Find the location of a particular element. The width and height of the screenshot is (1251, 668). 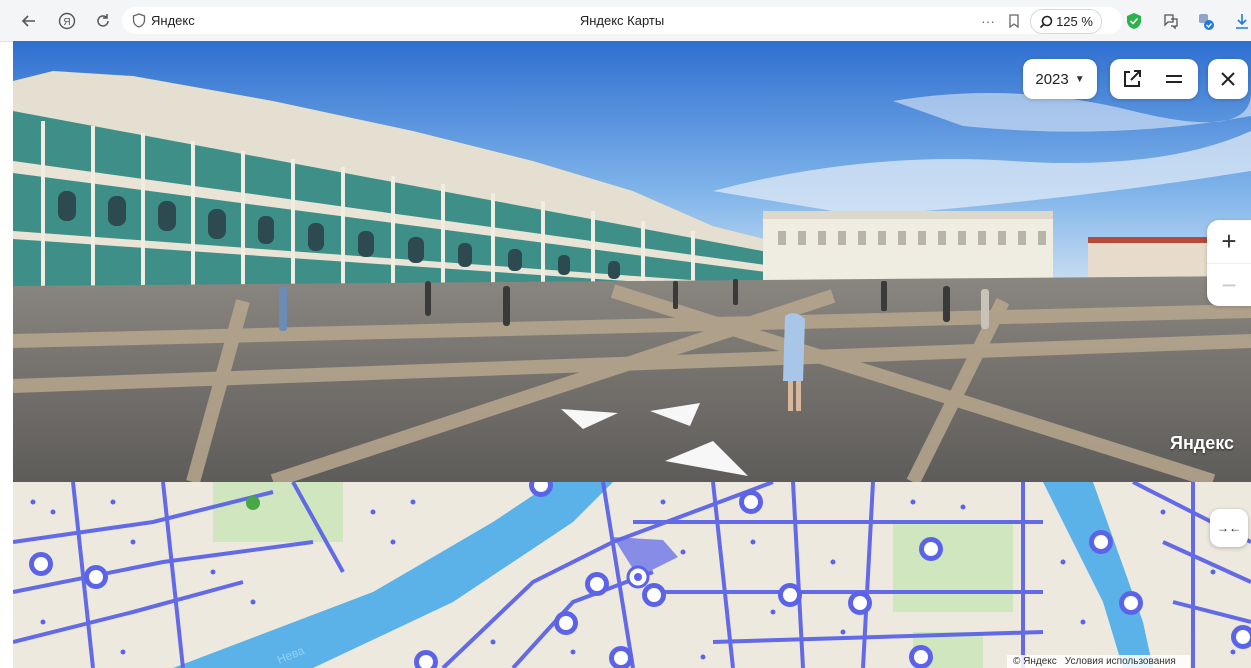

map-copyright: © Яндекс Условия использования is located at coordinates (1098, 661).